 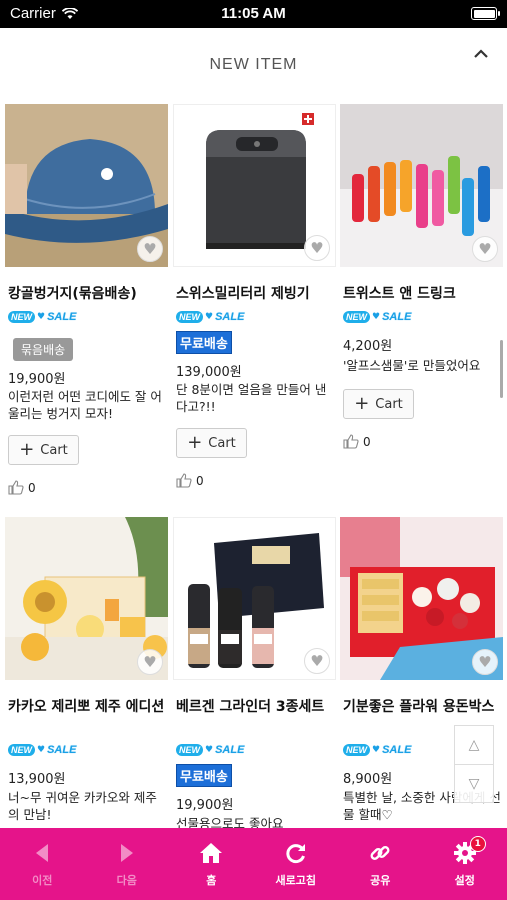 I want to click on product-name: 스위스밀리터리 제빙기, so click(x=255, y=294).